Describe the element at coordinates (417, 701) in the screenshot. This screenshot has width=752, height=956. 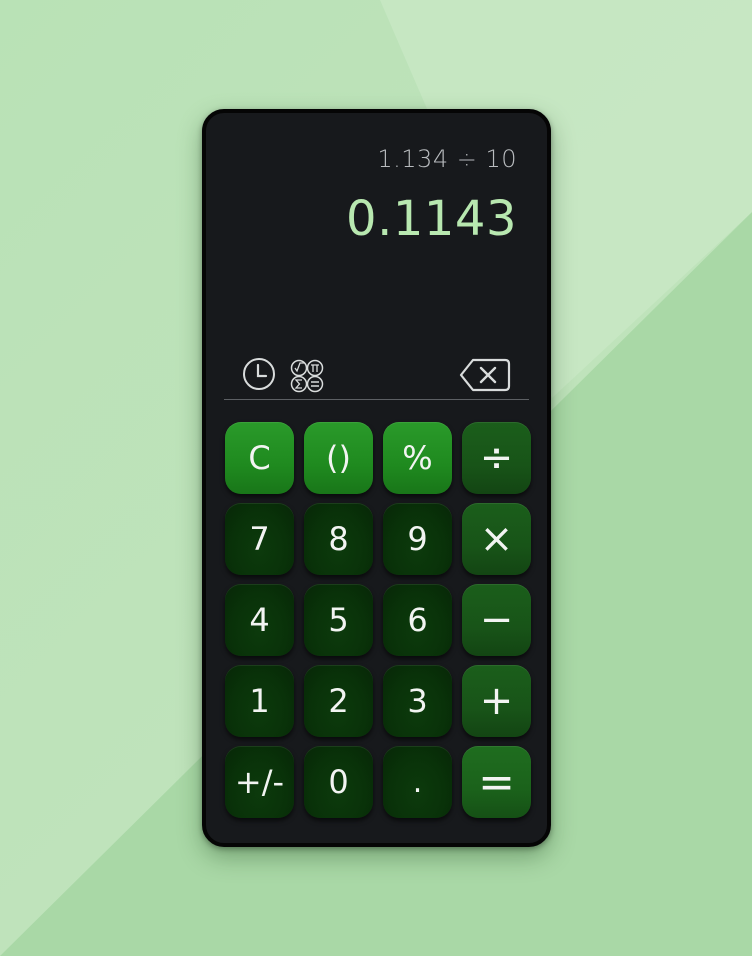
I see `digit-3-button: 3` at that location.